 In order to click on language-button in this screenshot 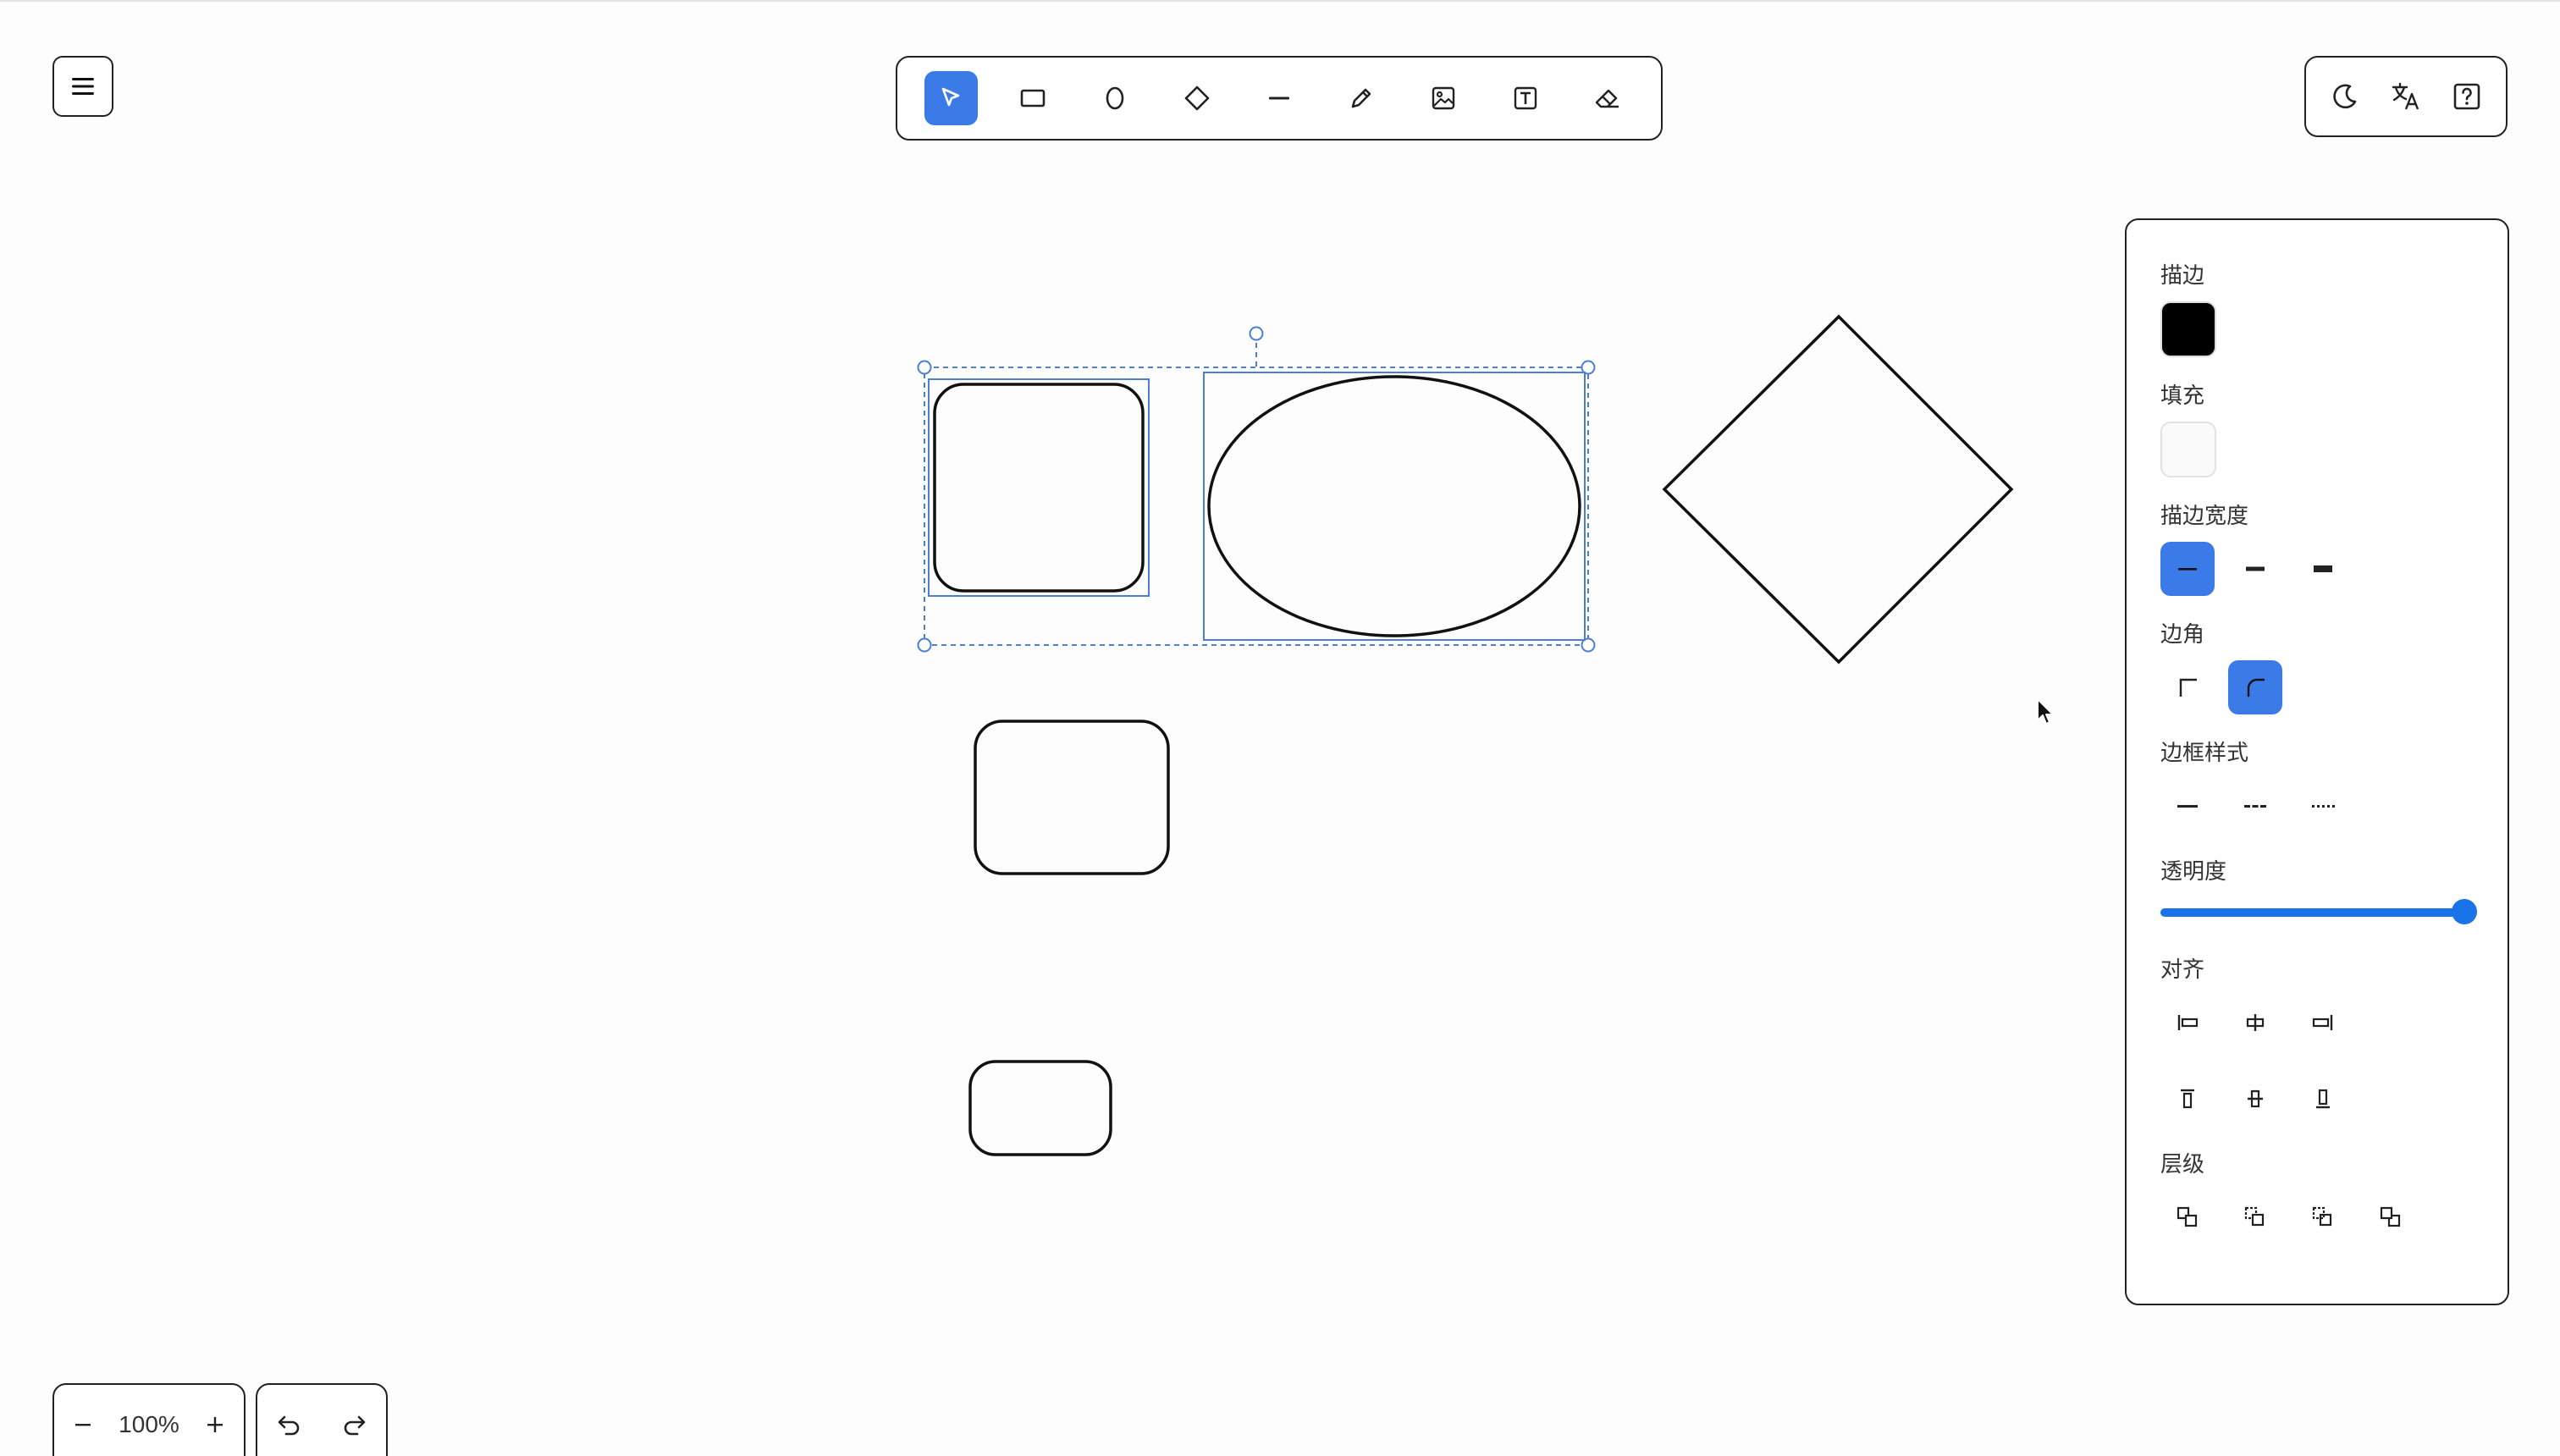, I will do `click(2406, 96)`.